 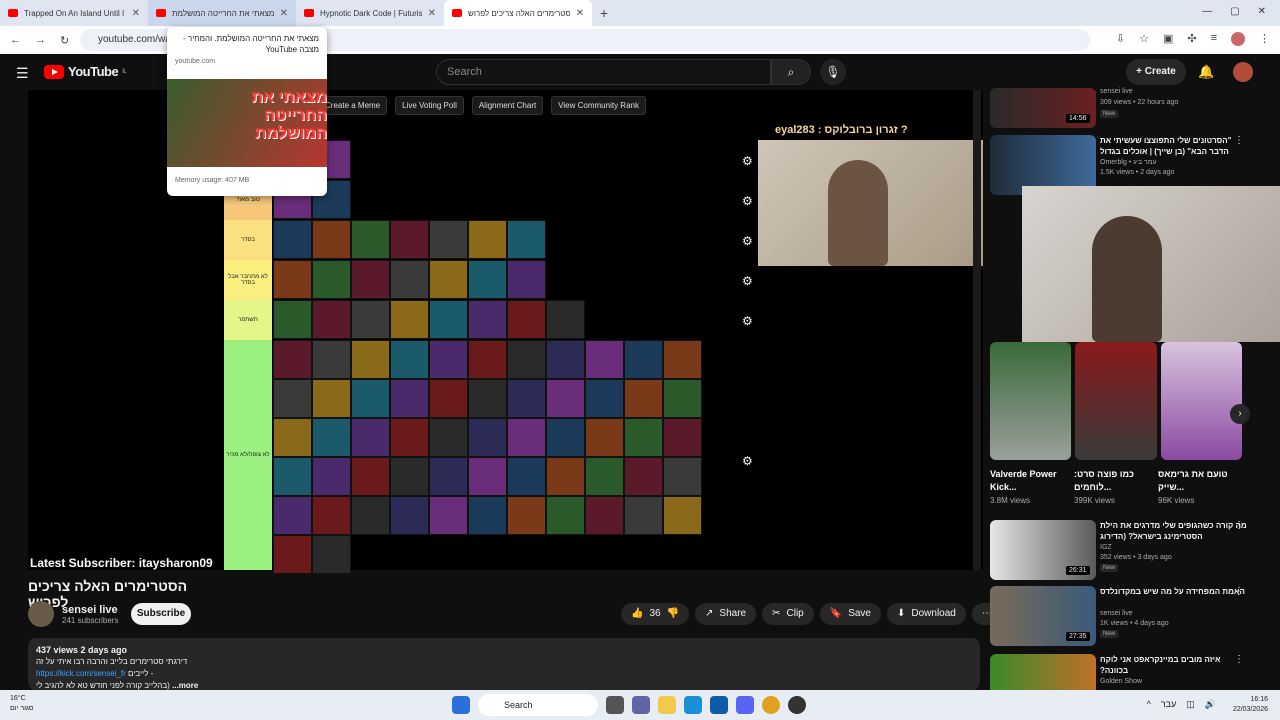 I want to click on save-button: 🔖 Save, so click(x=850, y=614).